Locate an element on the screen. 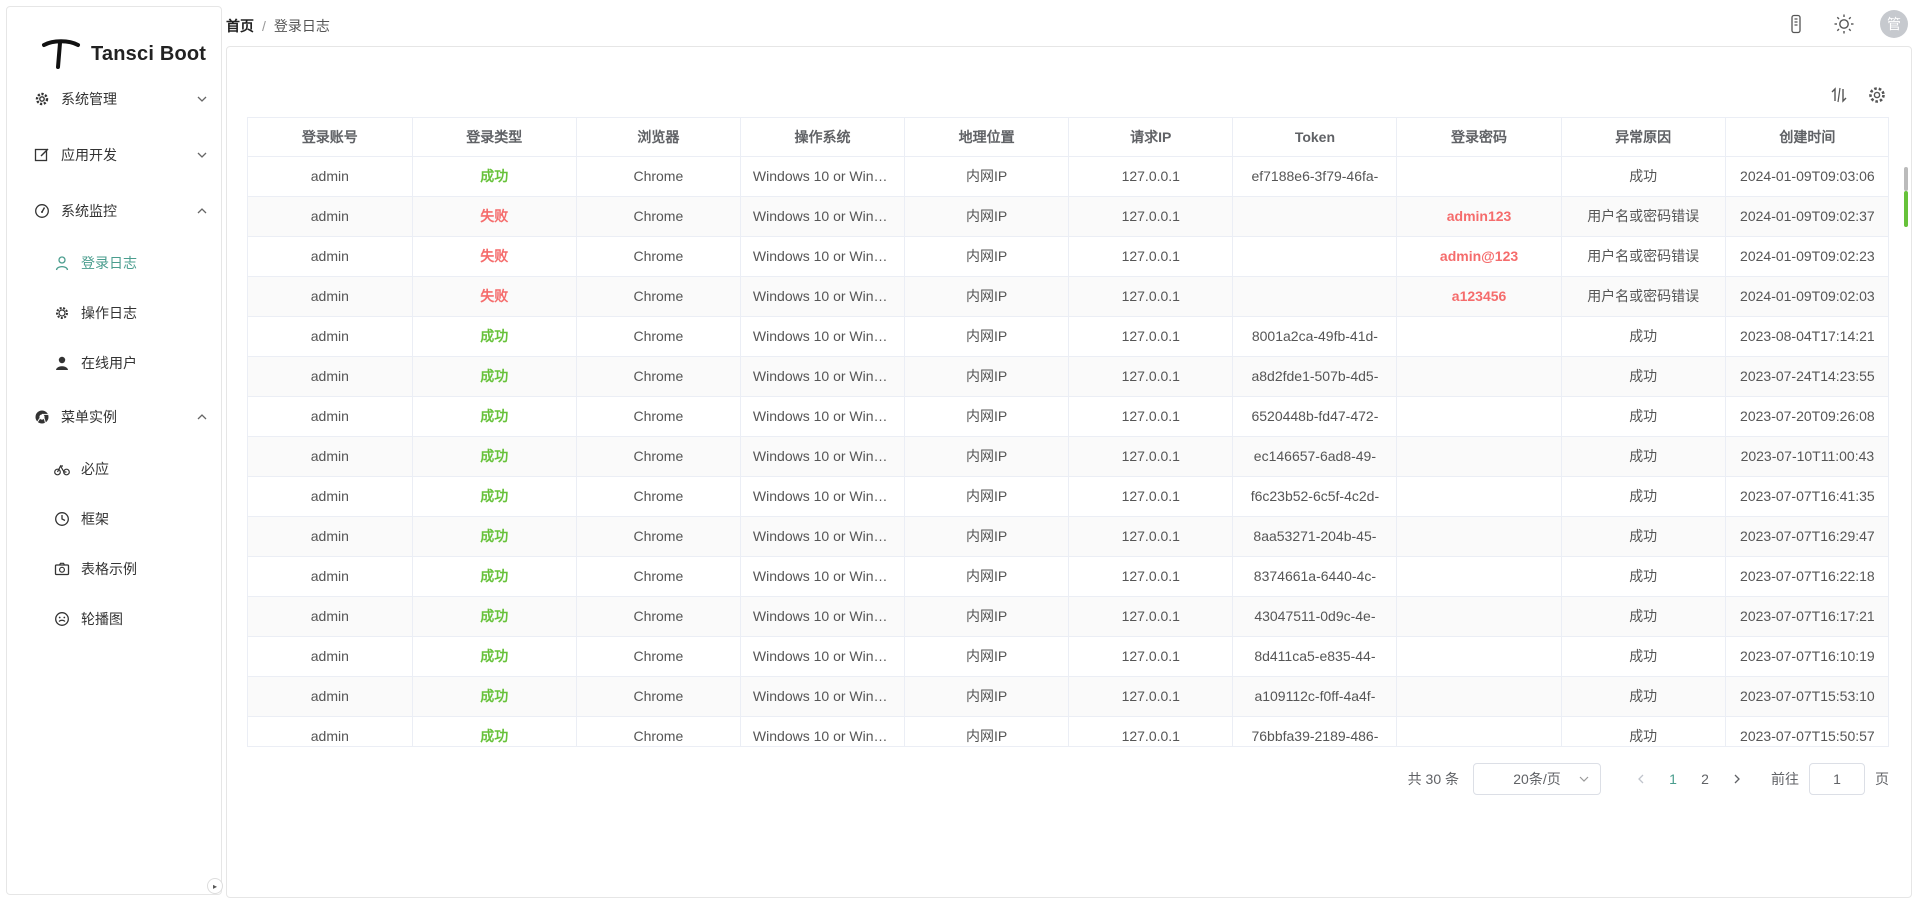  next-page-button is located at coordinates (1737, 779).